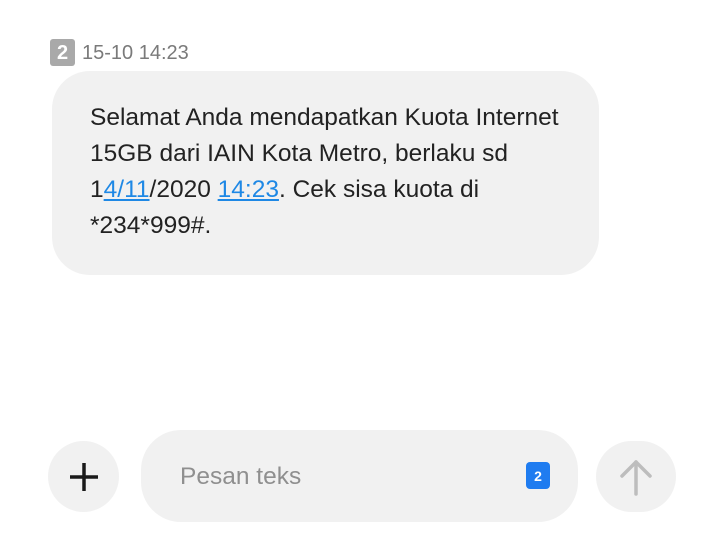  Describe the element at coordinates (127, 189) in the screenshot. I see `date-link: 4/11` at that location.